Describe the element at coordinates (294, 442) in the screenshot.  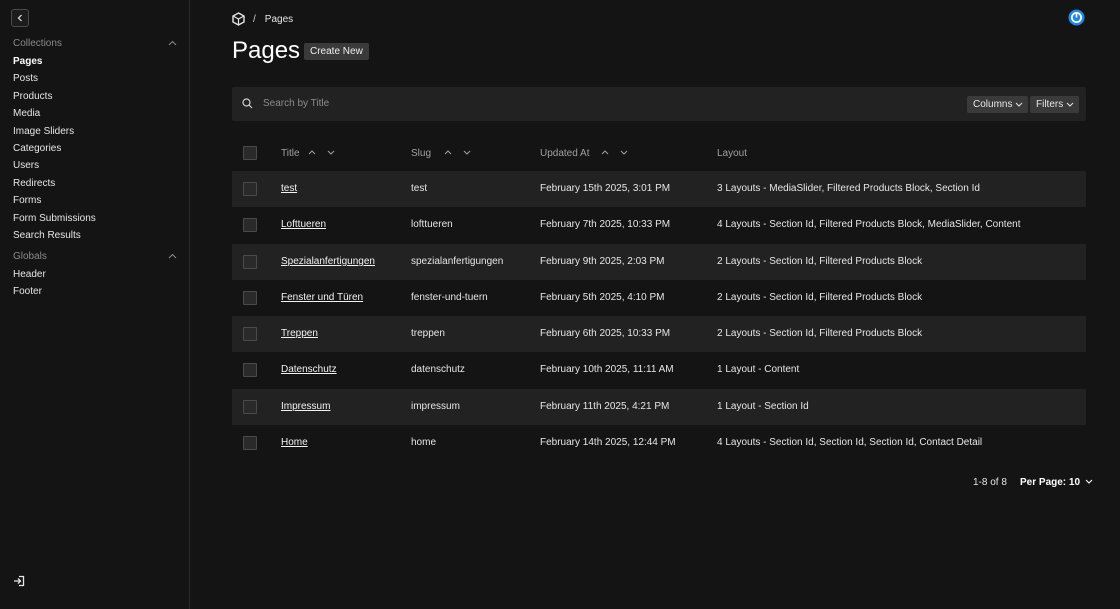
I see `row-title-link: Home` at that location.